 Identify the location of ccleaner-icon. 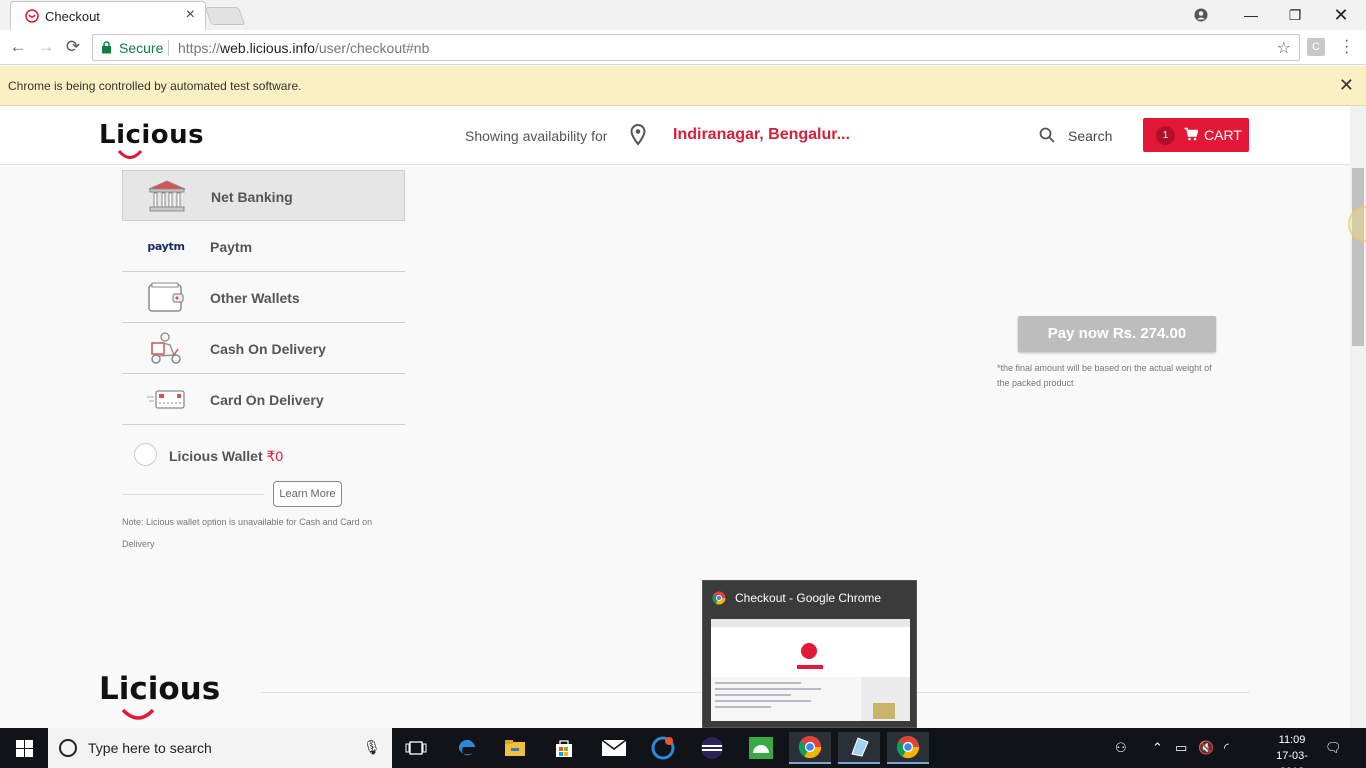
(663, 748).